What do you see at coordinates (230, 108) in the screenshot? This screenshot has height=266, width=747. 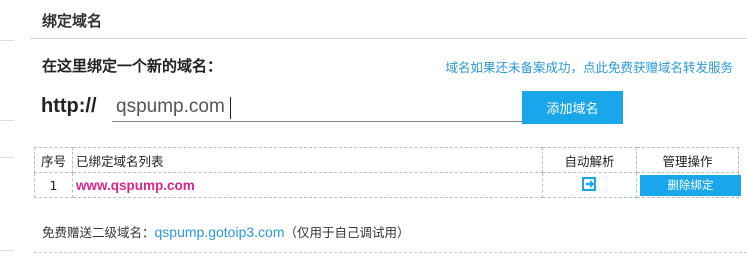 I see `text-caret` at bounding box center [230, 108].